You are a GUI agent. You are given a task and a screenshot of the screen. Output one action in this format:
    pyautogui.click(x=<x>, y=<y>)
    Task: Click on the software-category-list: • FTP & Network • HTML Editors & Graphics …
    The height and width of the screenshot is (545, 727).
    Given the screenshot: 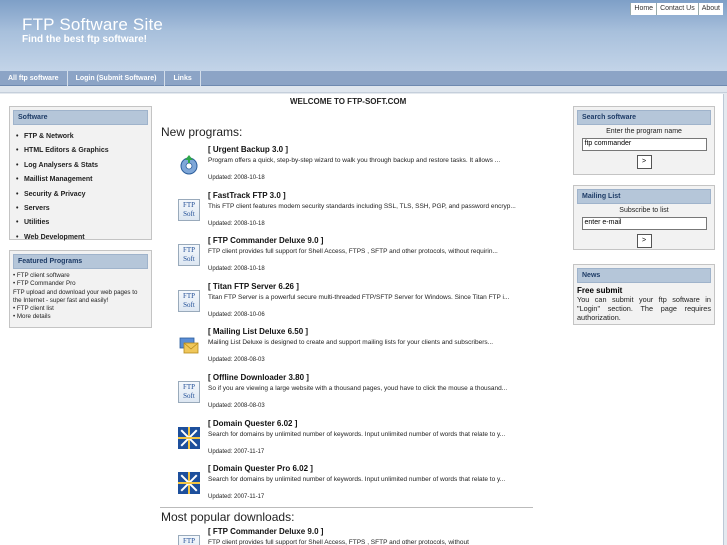 What is the action you would take?
    pyautogui.click(x=80, y=186)
    